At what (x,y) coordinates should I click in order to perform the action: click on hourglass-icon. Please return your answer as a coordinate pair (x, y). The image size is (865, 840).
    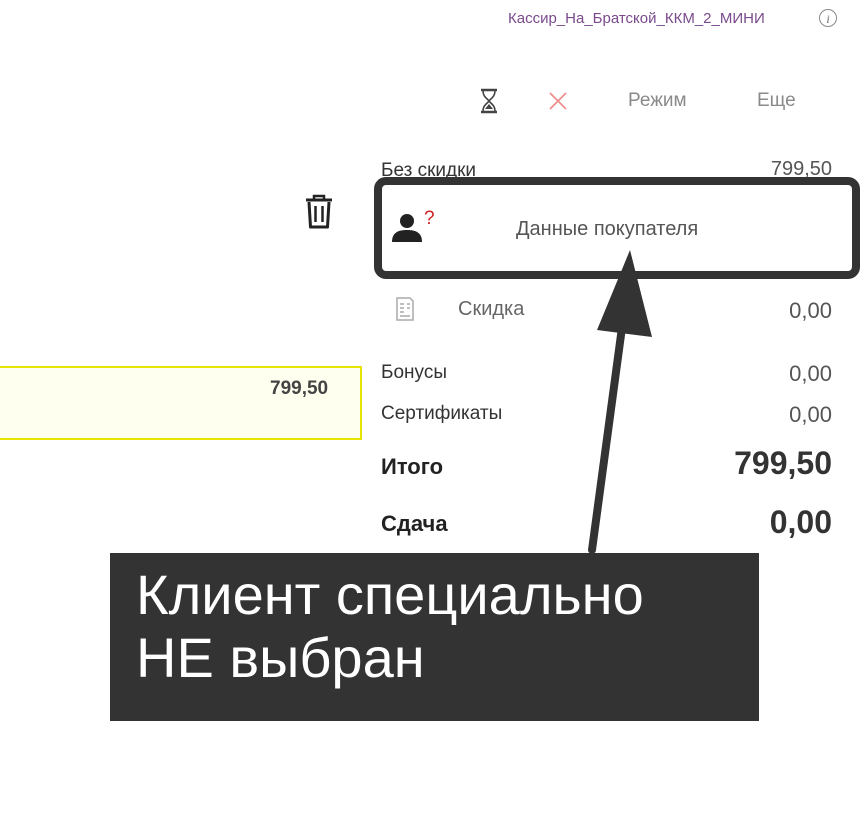
    Looking at the image, I should click on (489, 101).